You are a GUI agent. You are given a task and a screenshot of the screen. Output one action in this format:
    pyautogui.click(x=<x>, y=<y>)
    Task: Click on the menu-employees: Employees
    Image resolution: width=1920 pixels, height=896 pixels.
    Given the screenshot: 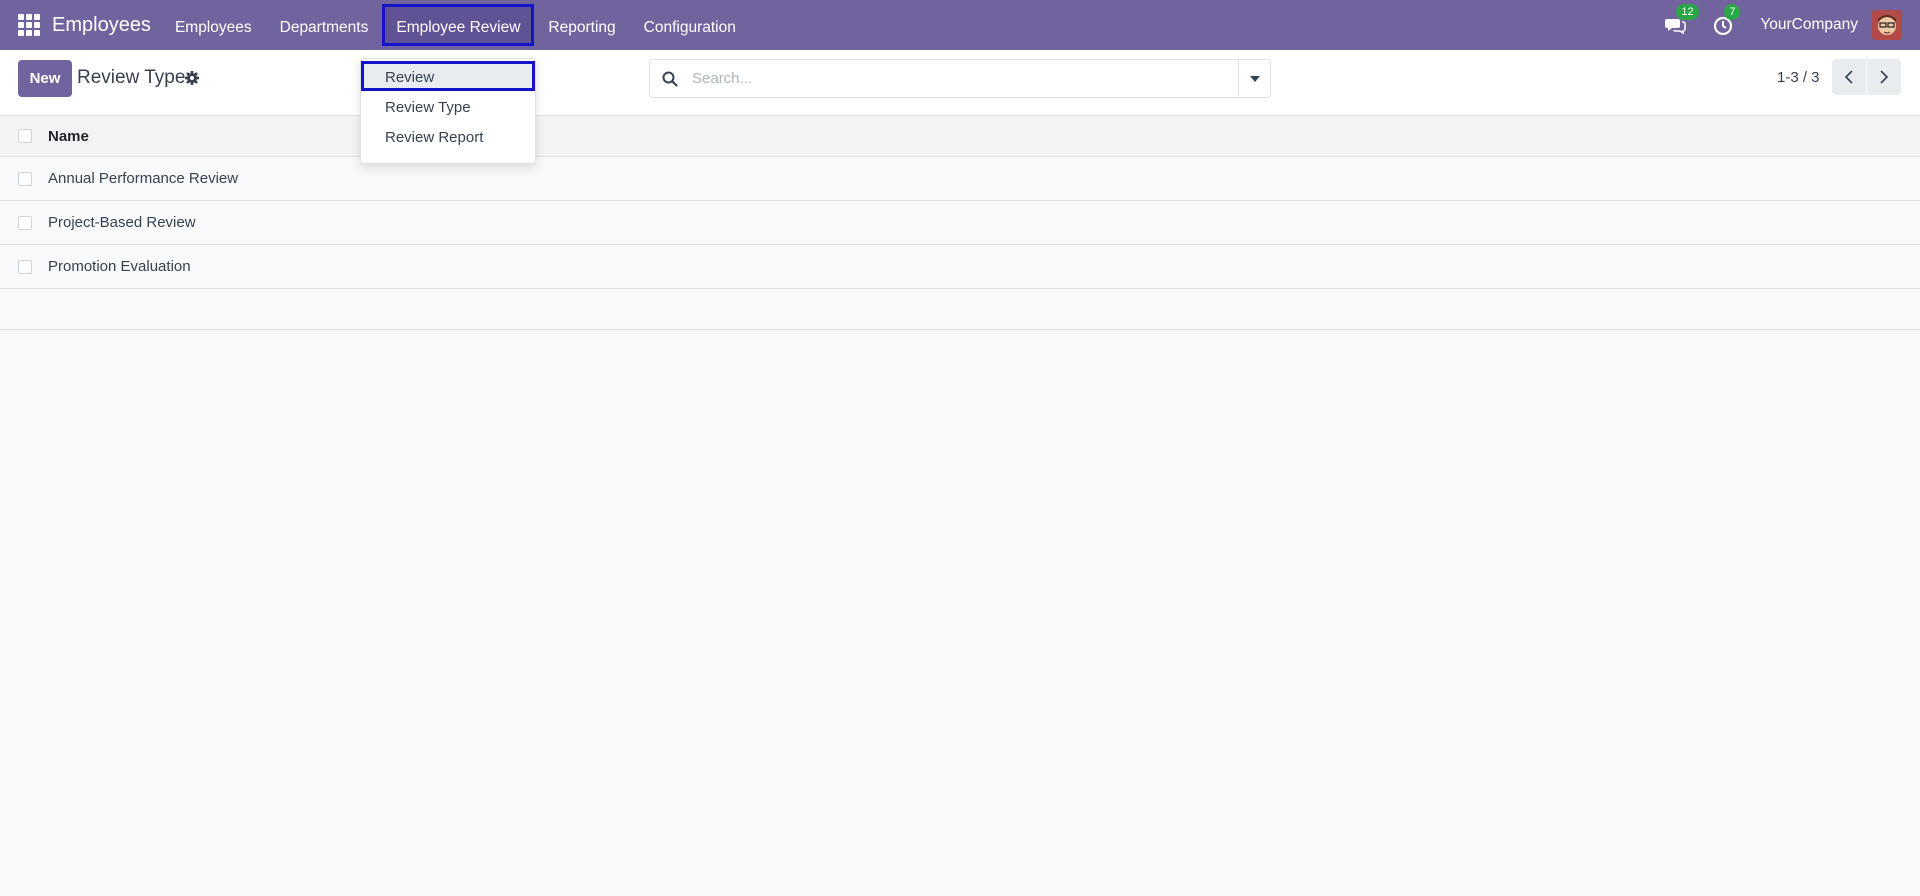 What is the action you would take?
    pyautogui.click(x=213, y=25)
    